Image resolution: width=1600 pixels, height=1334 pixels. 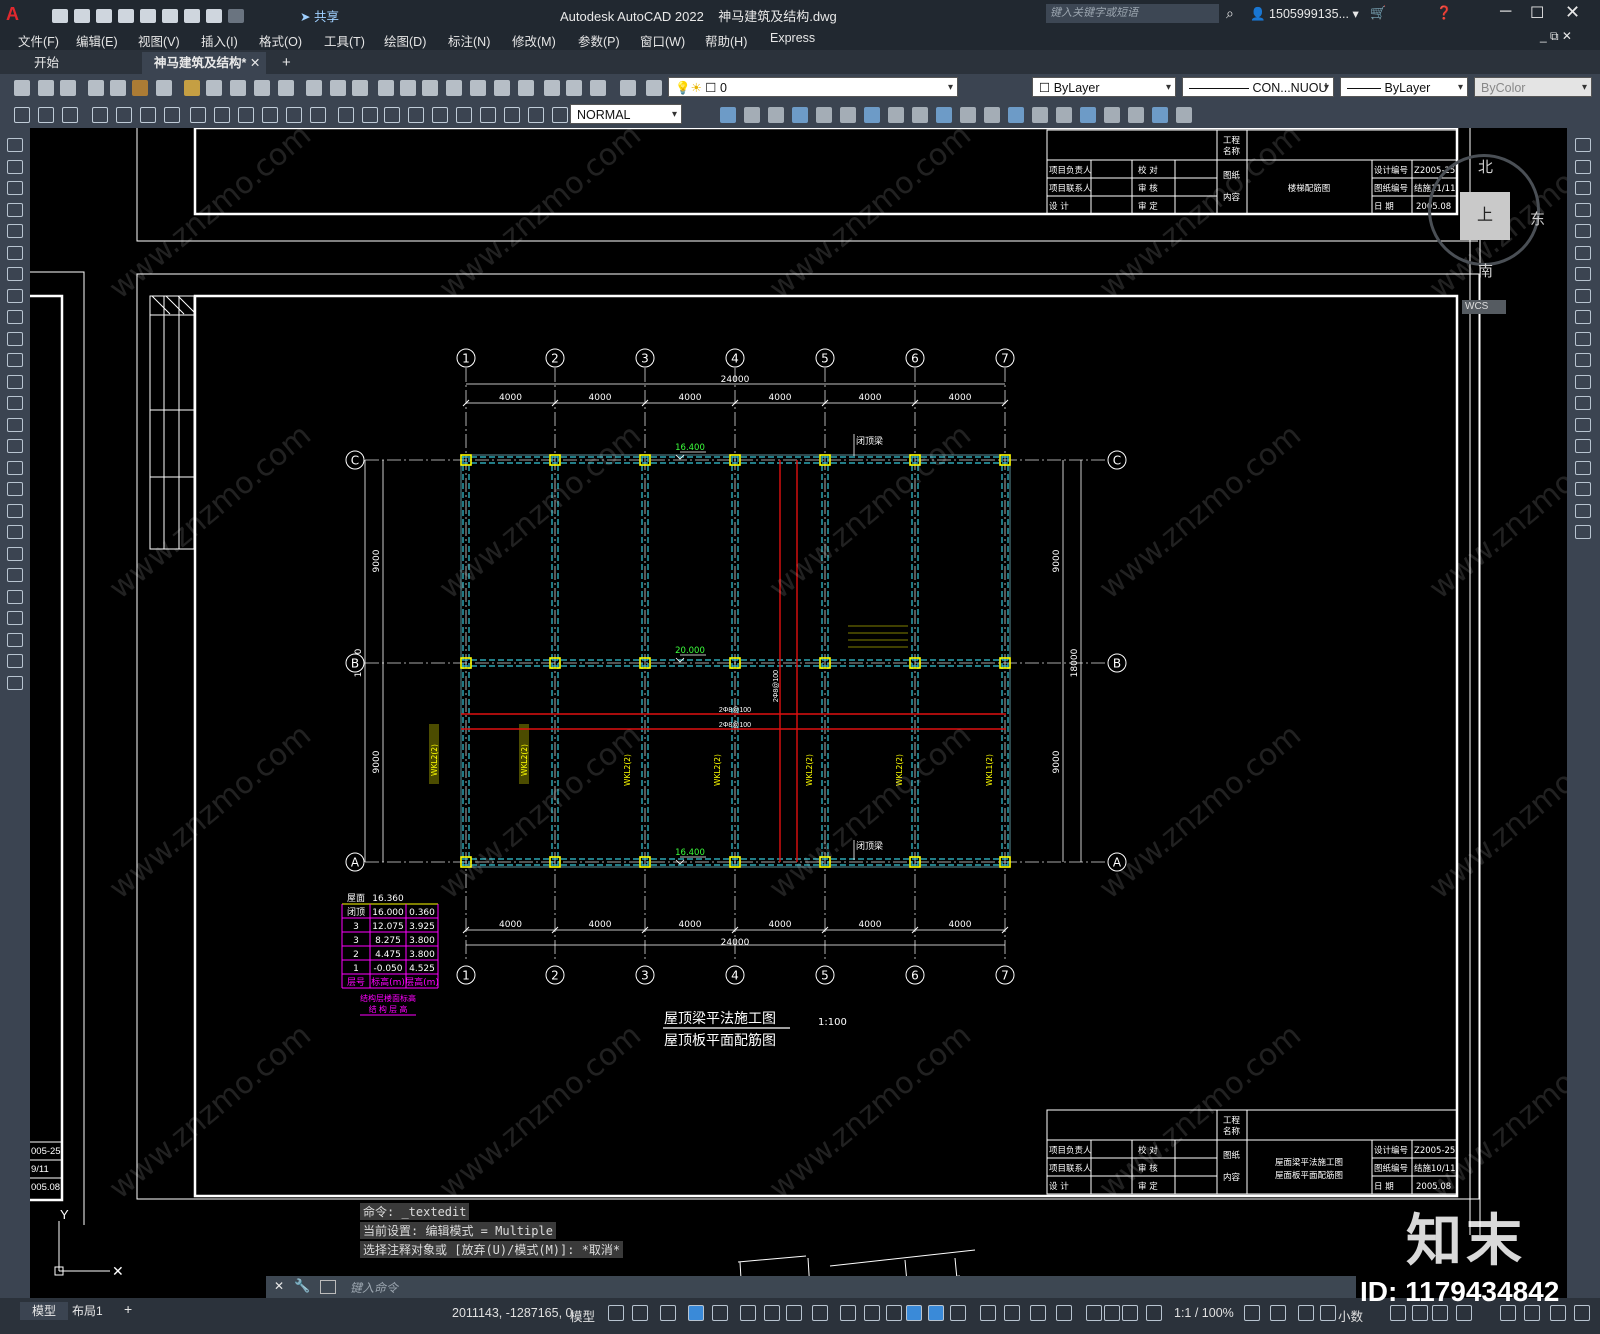 I want to click on viewcube-top-face: 上, so click(x=1485, y=216).